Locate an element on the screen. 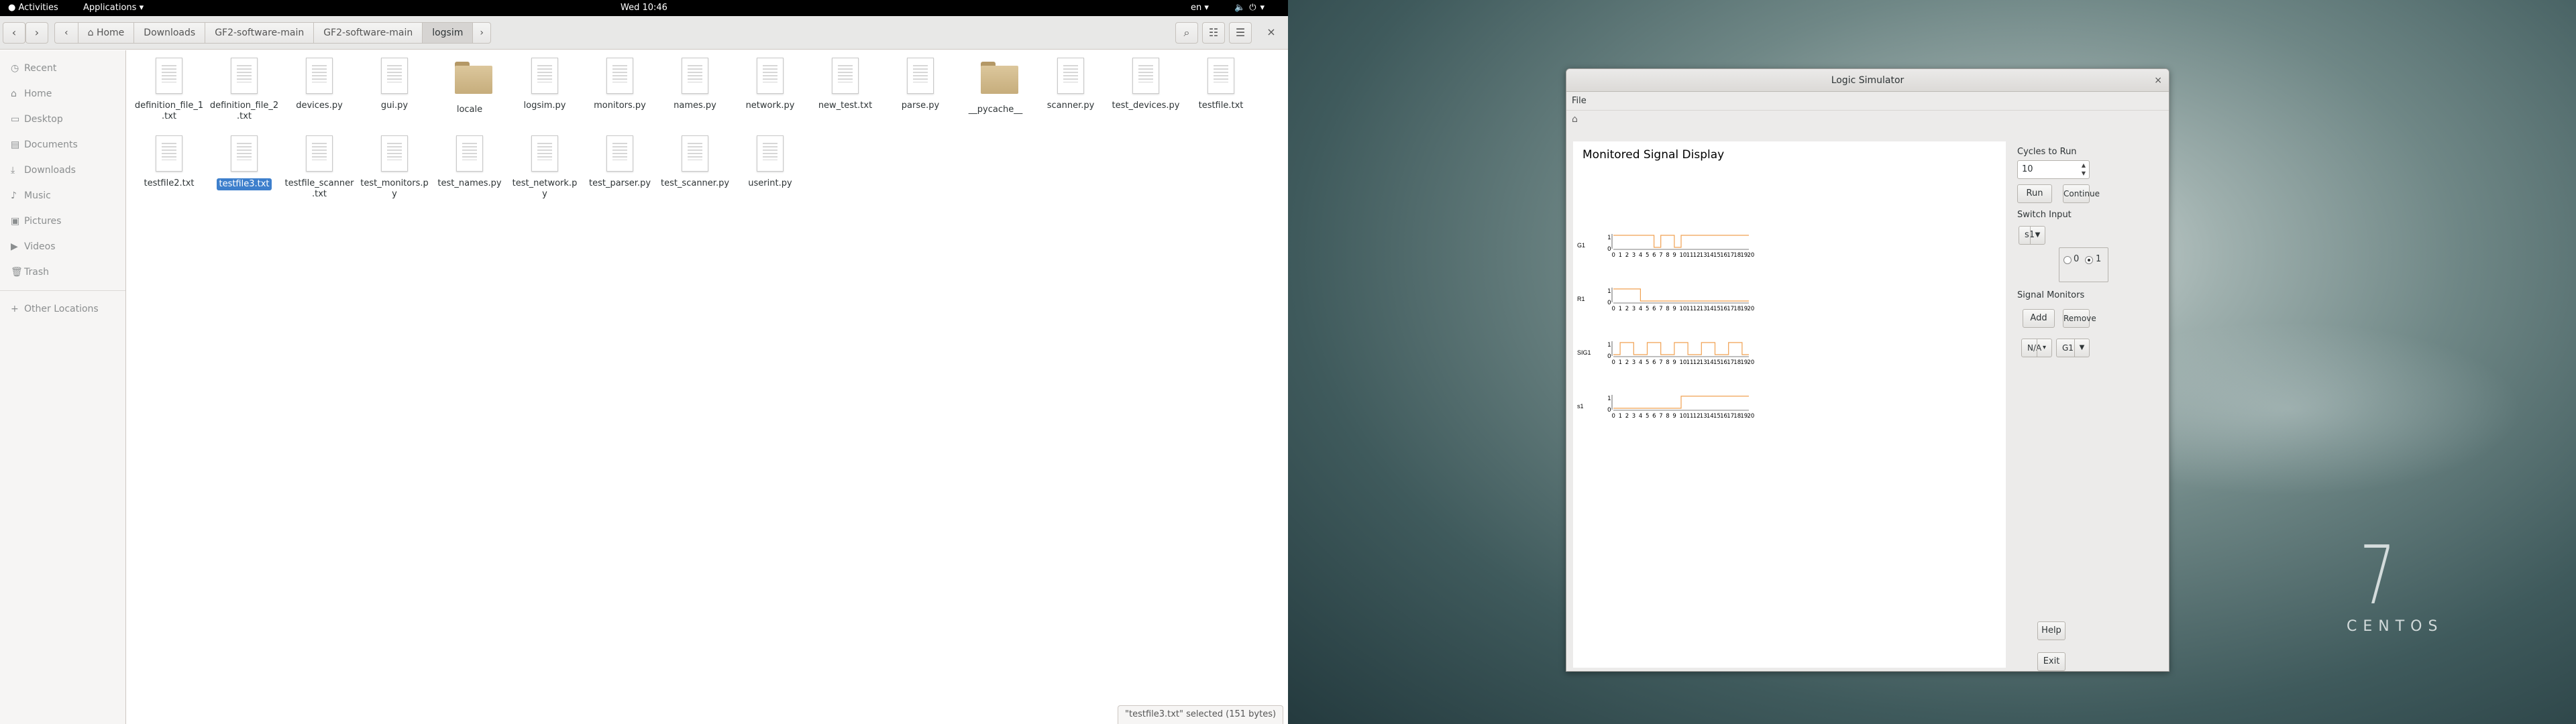  file-item: test_scanner.py is located at coordinates (695, 174).